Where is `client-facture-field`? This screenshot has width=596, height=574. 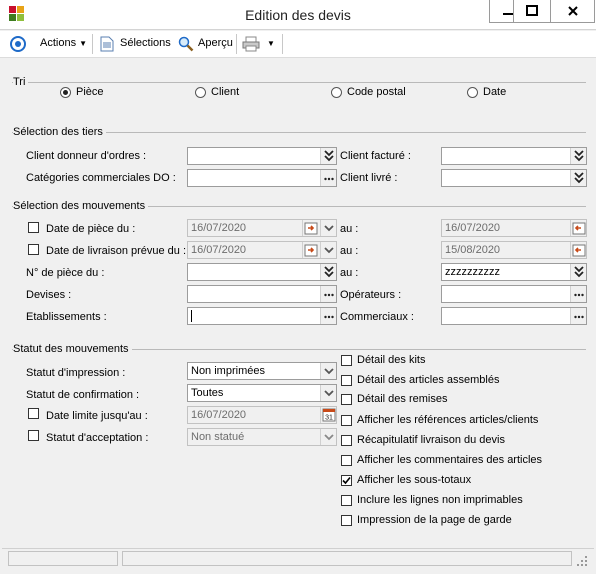 client-facture-field is located at coordinates (514, 156).